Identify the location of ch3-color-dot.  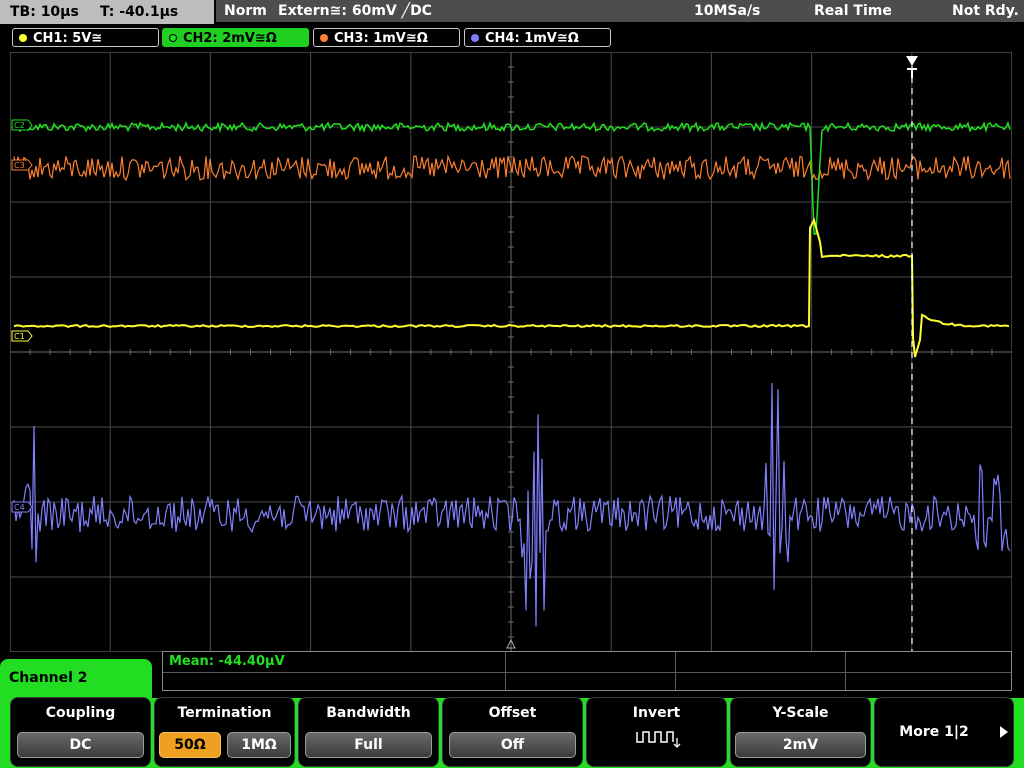
(324, 38).